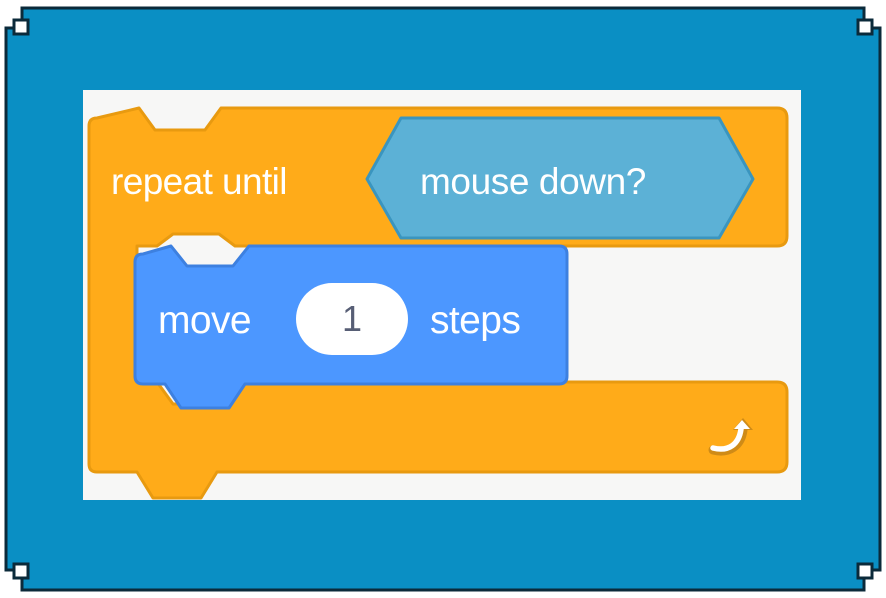 This screenshot has height=598, width=886. I want to click on steps-label: steps, so click(475, 320).